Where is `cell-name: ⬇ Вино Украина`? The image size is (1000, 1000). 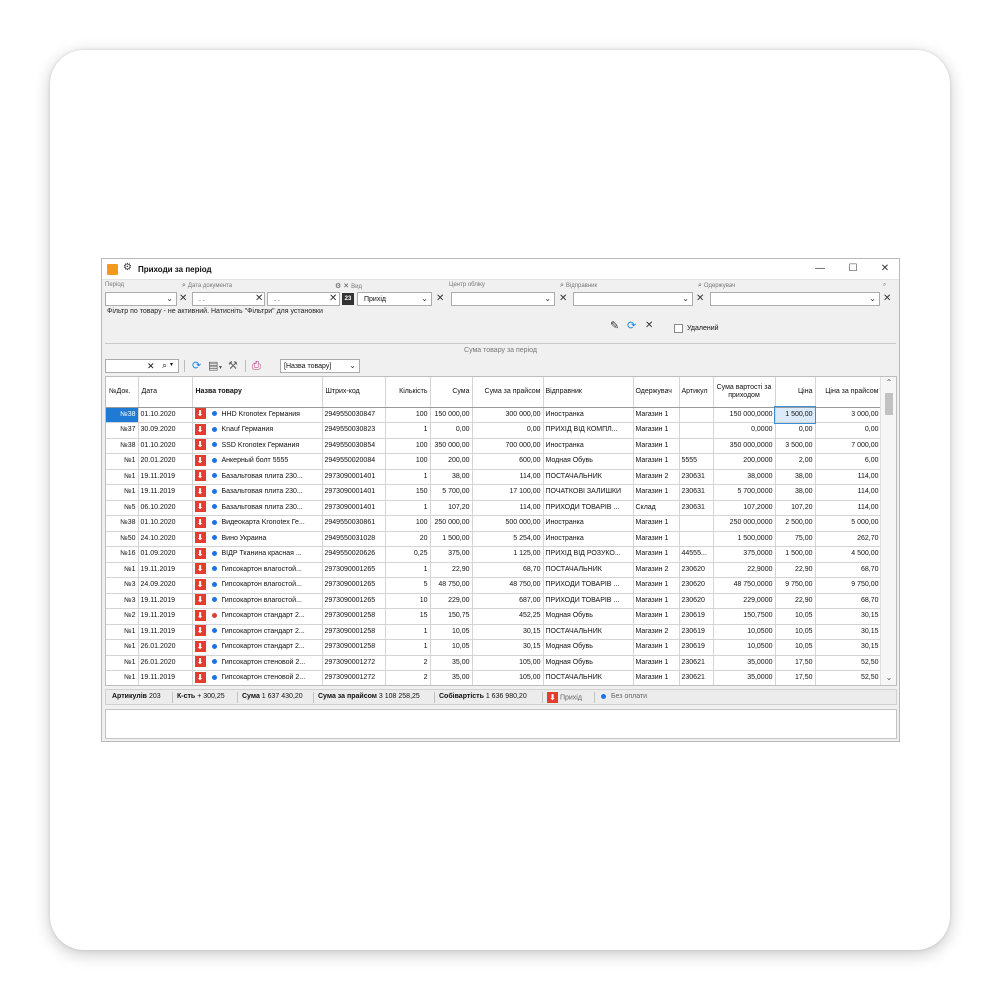
cell-name: ⬇ Вино Украина is located at coordinates (257, 539).